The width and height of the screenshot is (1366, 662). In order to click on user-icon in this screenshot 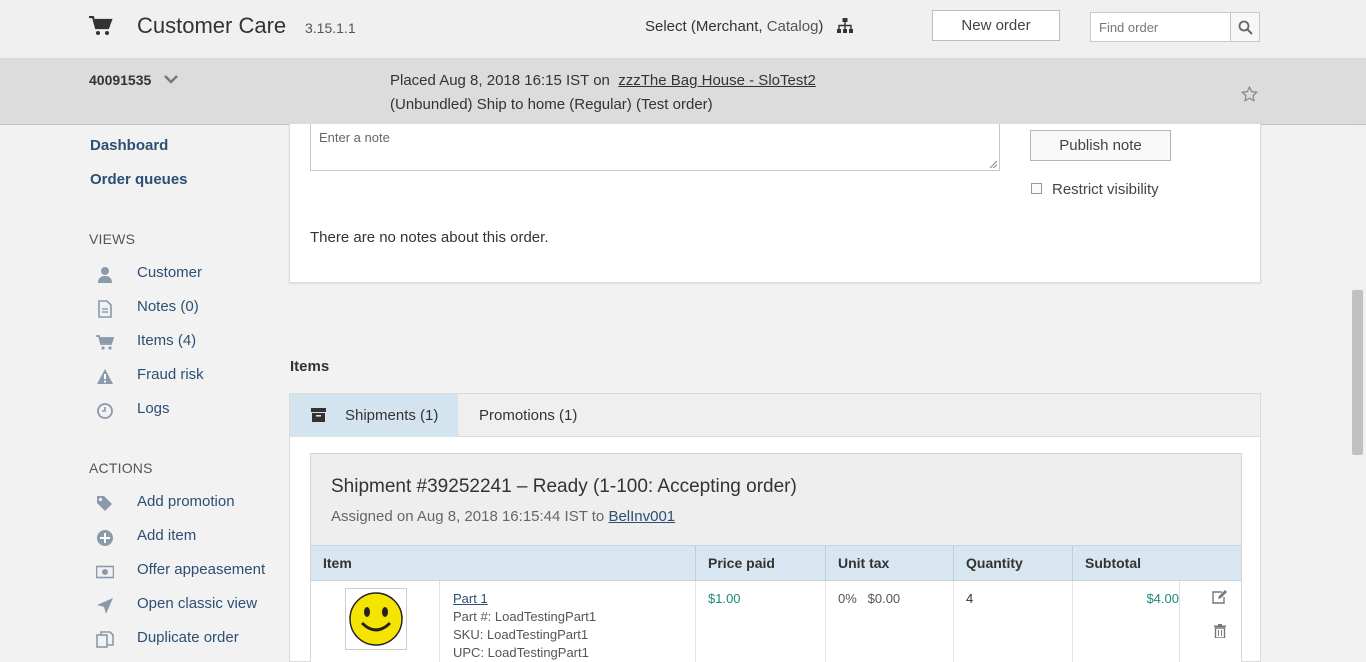, I will do `click(105, 275)`.